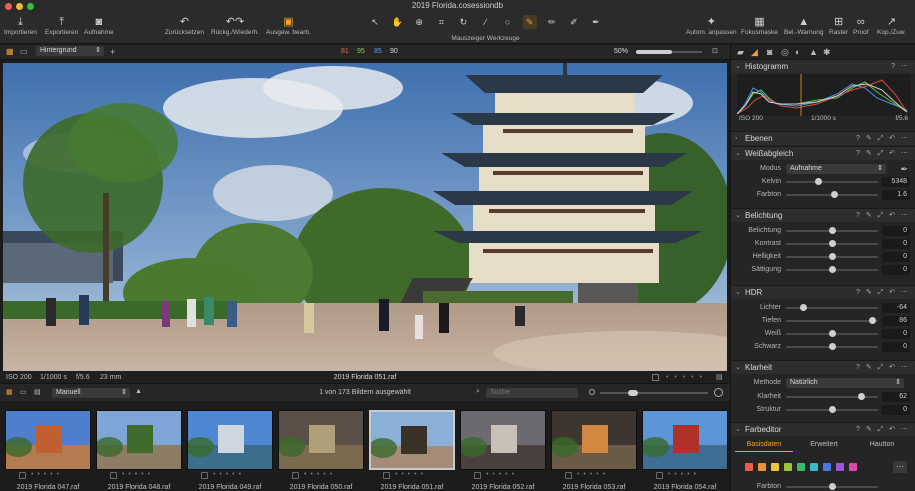 This screenshot has height=491, width=915. I want to click on clarity-value-field: 62, so click(896, 397).